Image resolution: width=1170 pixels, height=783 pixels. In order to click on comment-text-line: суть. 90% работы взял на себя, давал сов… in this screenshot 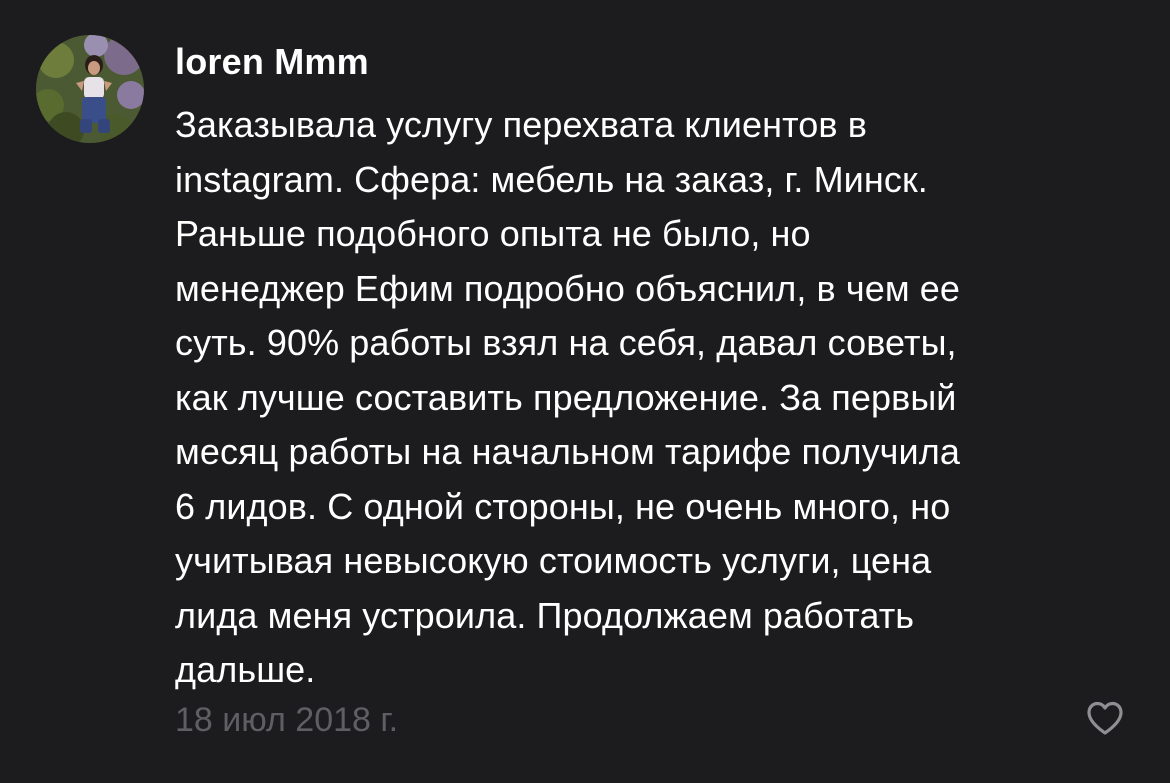, I will do `click(566, 342)`.